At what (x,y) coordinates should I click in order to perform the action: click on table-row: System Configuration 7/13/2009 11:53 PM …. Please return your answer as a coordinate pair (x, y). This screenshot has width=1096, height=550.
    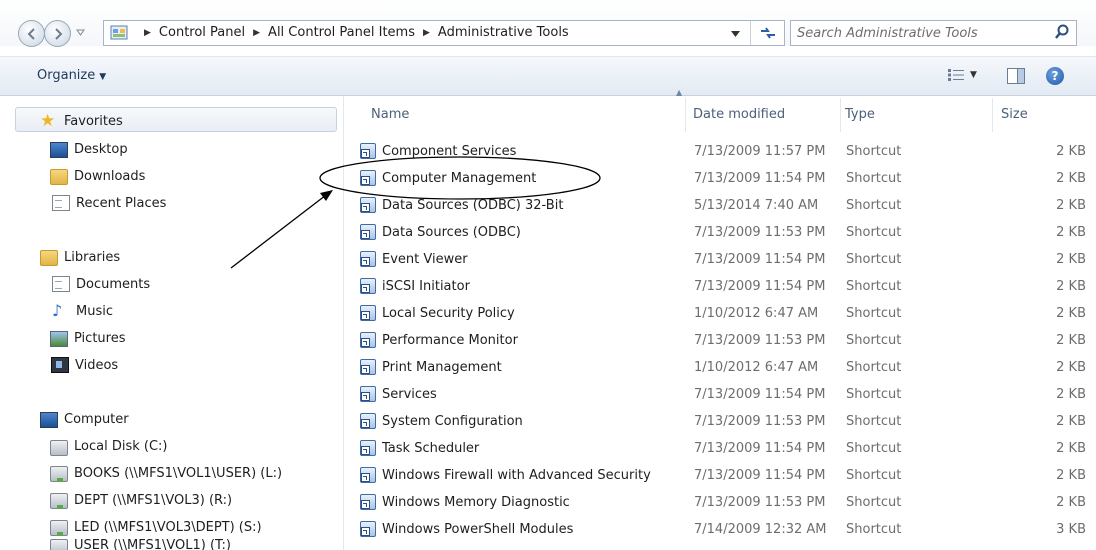
    Looking at the image, I should click on (725, 422).